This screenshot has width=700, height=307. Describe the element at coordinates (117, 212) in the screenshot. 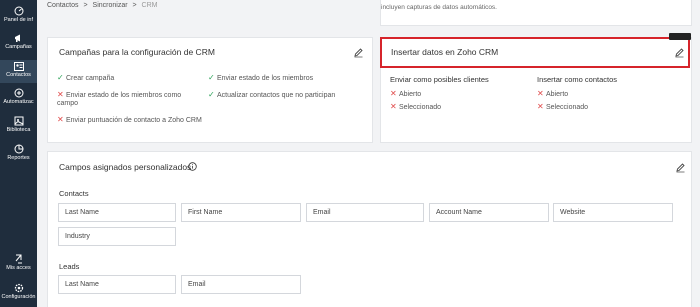

I see `contact-field-last-name: Last Name` at that location.